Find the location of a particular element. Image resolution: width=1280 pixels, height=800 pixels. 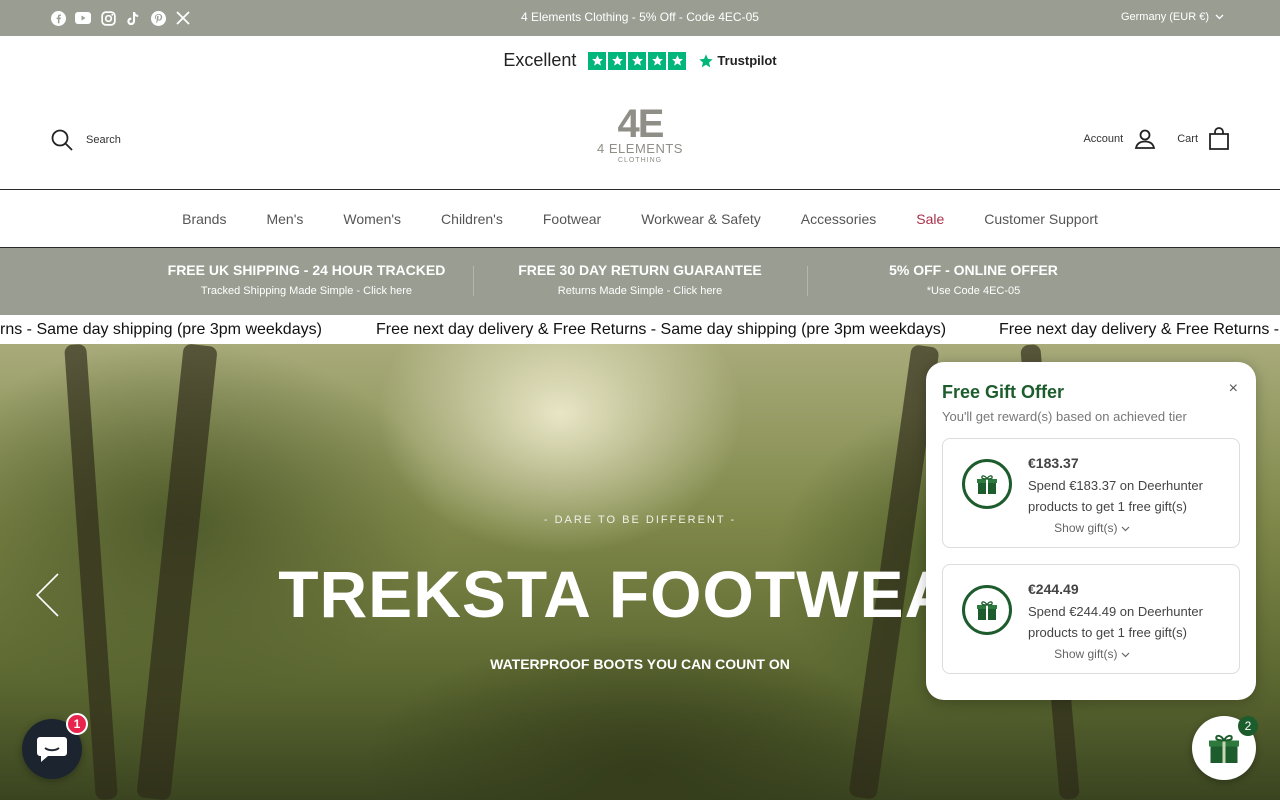

nav-item-sale: Sale is located at coordinates (930, 219).